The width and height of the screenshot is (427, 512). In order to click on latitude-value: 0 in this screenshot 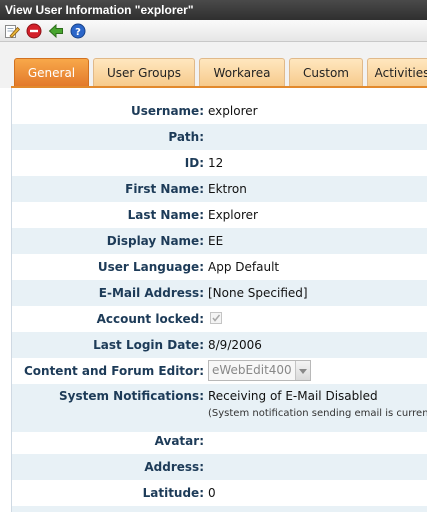, I will do `click(212, 493)`.